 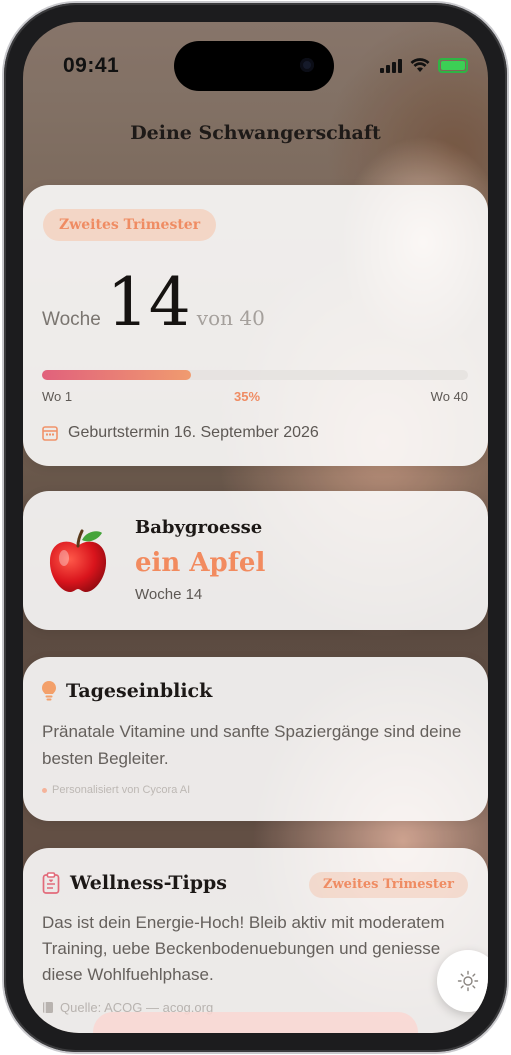 I want to click on week-display: Woche 14 von 40, so click(x=153, y=303).